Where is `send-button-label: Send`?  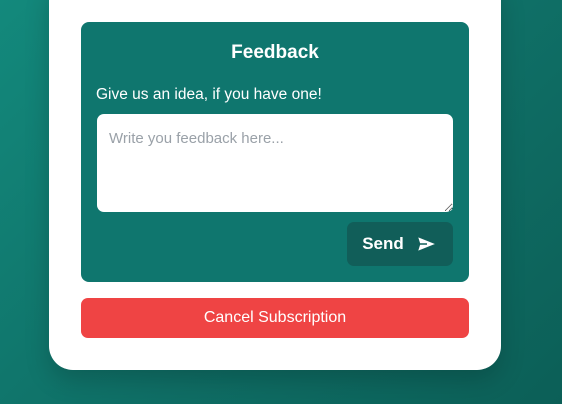 send-button-label: Send is located at coordinates (383, 243).